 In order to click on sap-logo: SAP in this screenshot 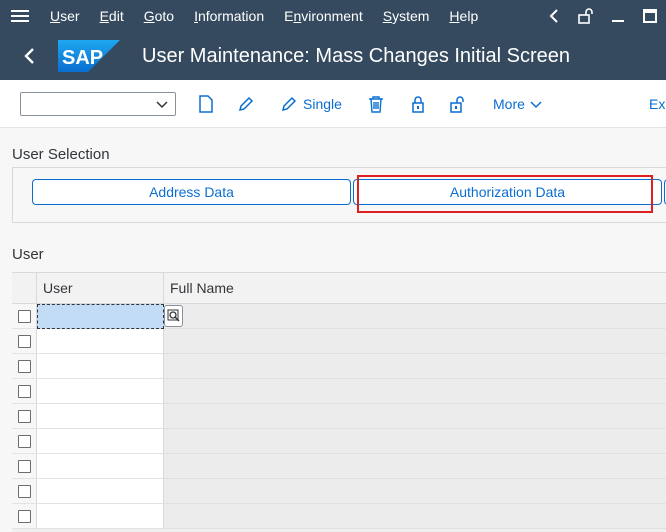, I will do `click(89, 56)`.